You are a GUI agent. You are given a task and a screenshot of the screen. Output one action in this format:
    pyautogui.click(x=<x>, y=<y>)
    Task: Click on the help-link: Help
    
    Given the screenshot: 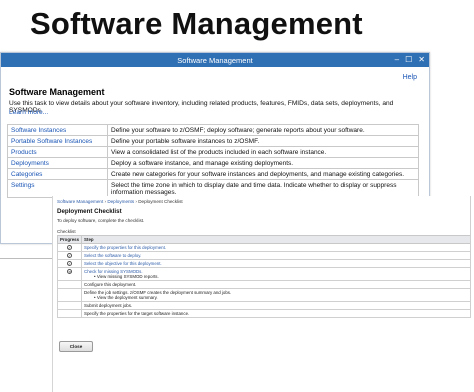 What is the action you would take?
    pyautogui.click(x=410, y=77)
    